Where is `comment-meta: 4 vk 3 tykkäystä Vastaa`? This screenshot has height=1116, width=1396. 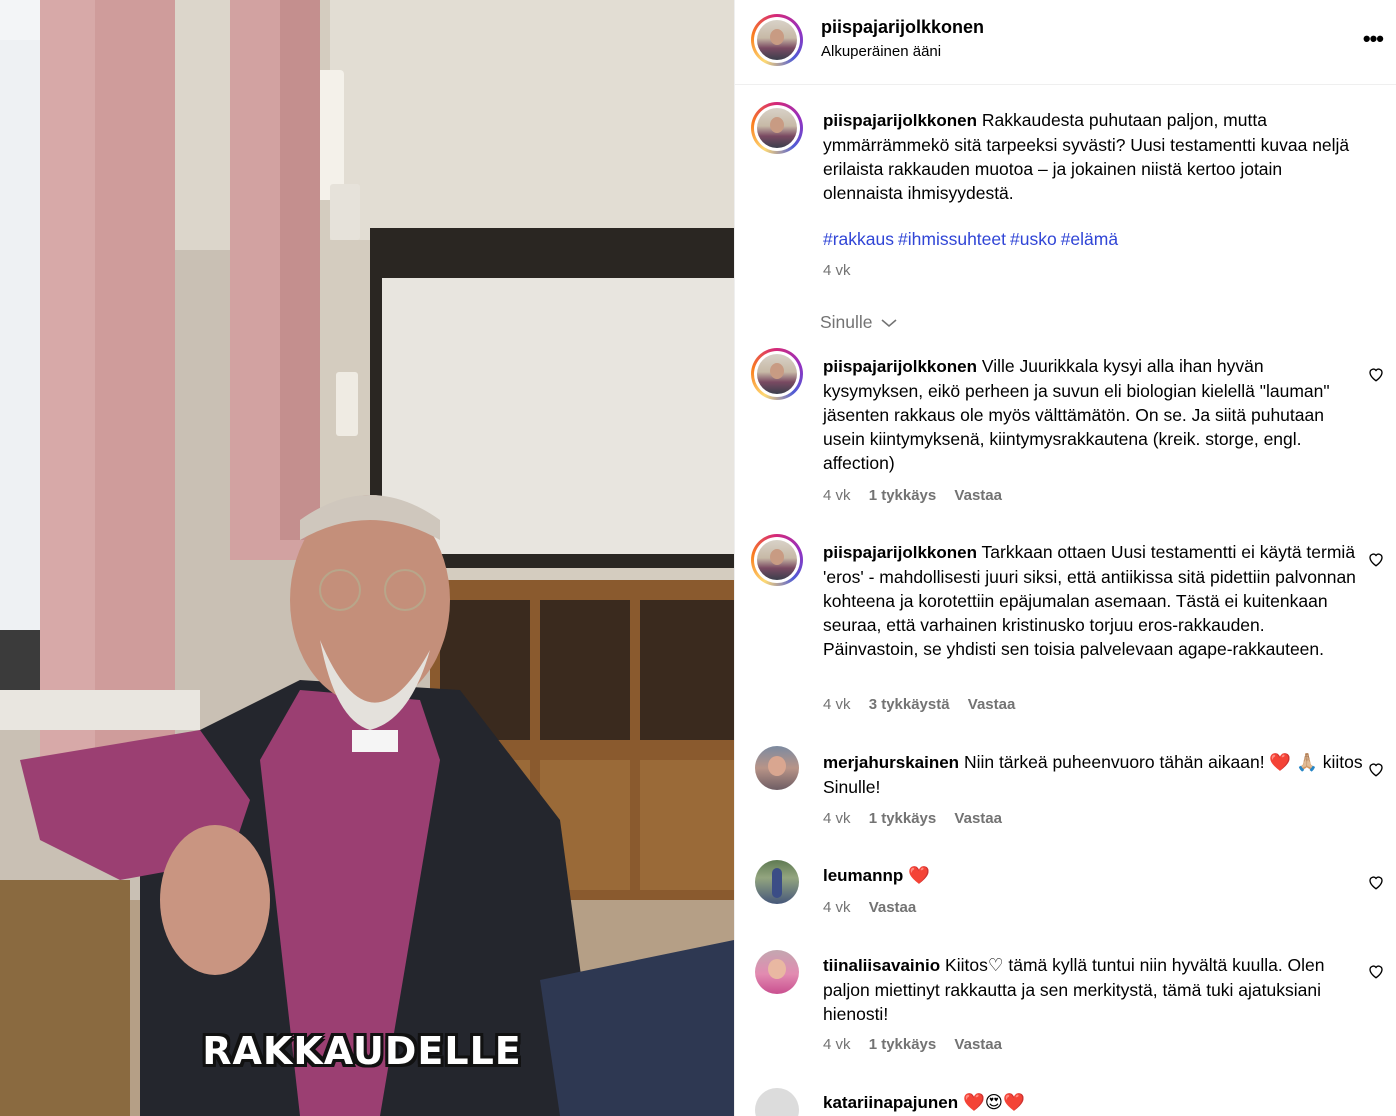 comment-meta: 4 vk 3 tykkäystä Vastaa is located at coordinates (919, 704).